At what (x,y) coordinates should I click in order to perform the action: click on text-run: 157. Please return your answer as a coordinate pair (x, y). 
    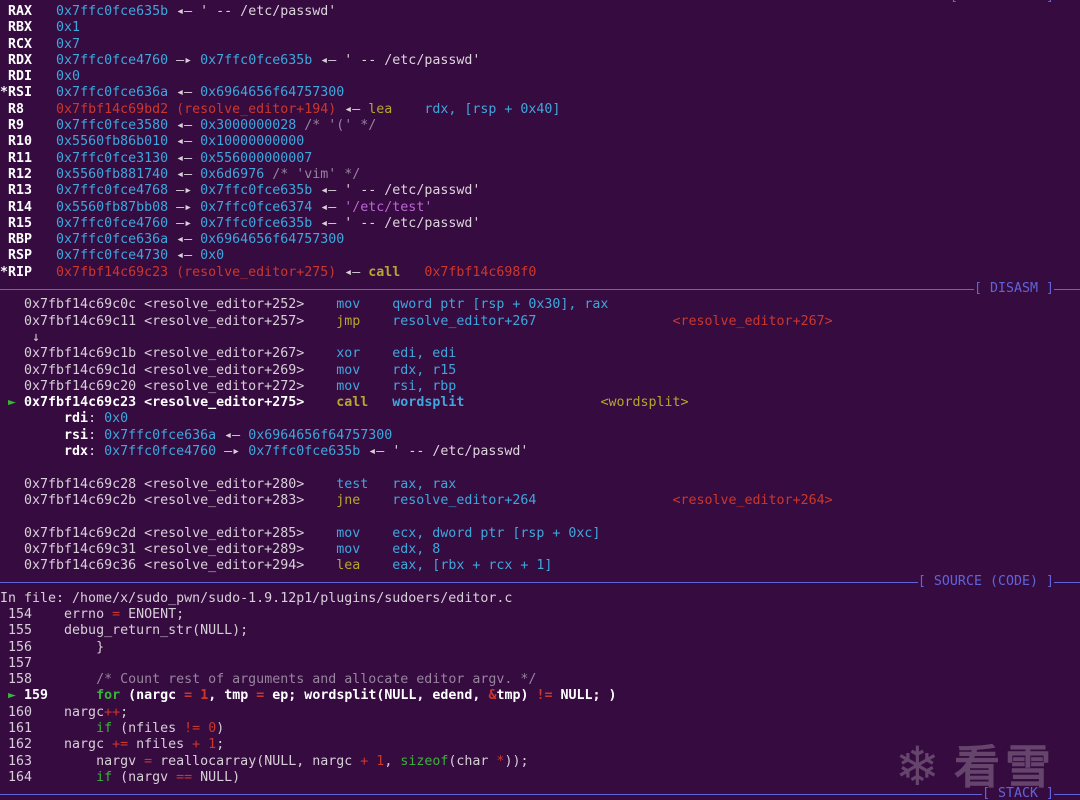
    Looking at the image, I should click on (16, 663).